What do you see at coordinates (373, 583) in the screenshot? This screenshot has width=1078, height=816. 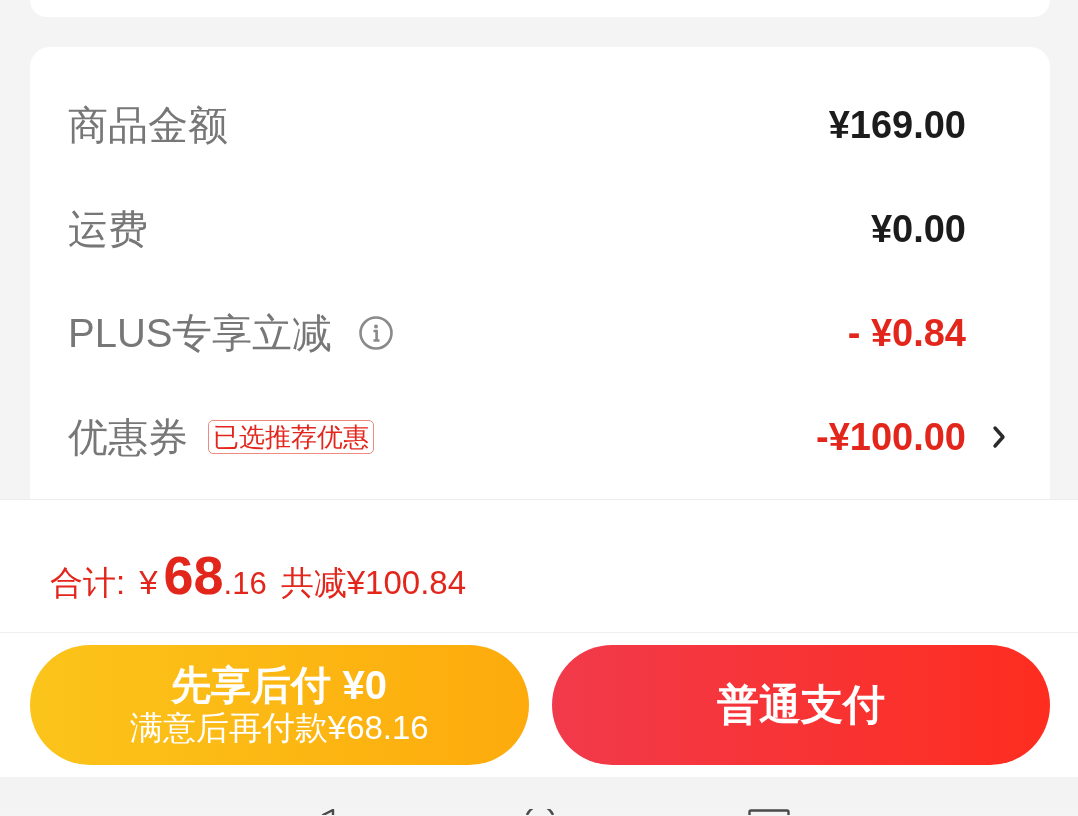 I see `savings-text: 共减¥100.84` at bounding box center [373, 583].